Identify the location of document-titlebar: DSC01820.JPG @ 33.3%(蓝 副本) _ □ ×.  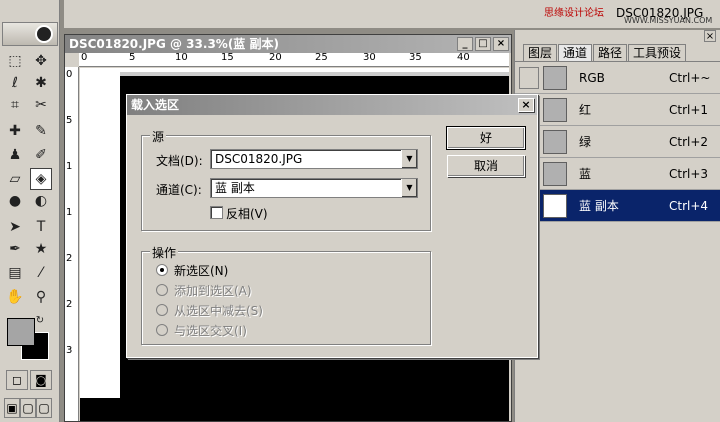
(288, 44).